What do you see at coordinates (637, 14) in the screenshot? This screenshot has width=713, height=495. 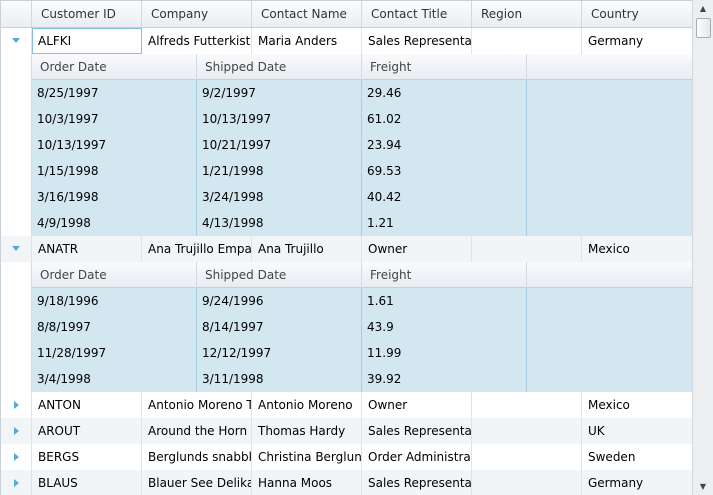 I see `header-country: Country` at bounding box center [637, 14].